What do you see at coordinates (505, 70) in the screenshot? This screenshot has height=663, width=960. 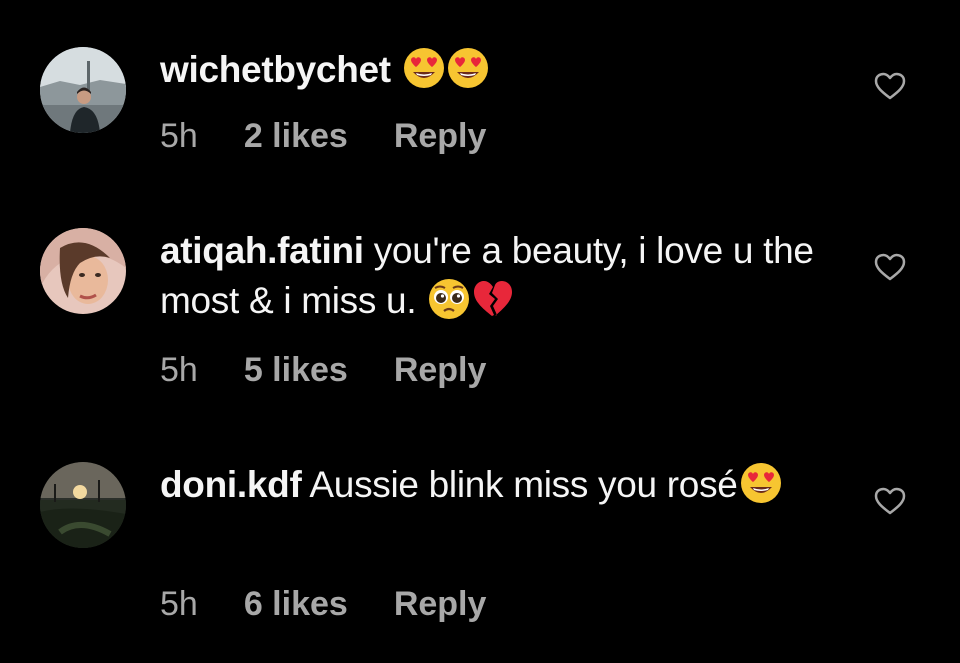 I see `comment-text: wichetbychet` at bounding box center [505, 70].